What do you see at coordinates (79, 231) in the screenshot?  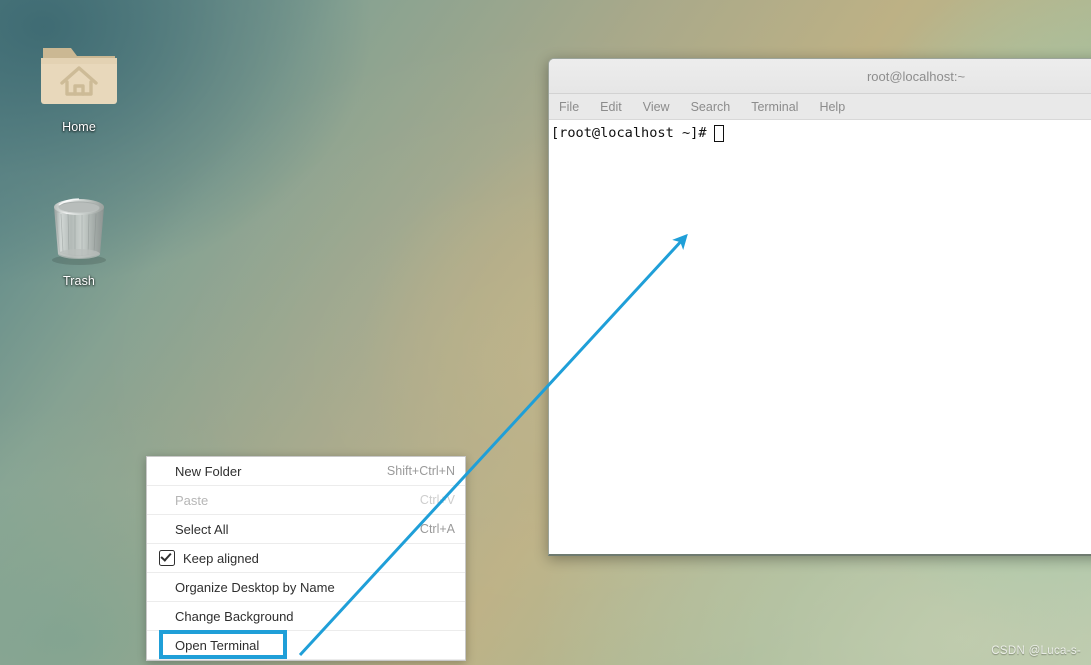 I see `trash-can-icon` at bounding box center [79, 231].